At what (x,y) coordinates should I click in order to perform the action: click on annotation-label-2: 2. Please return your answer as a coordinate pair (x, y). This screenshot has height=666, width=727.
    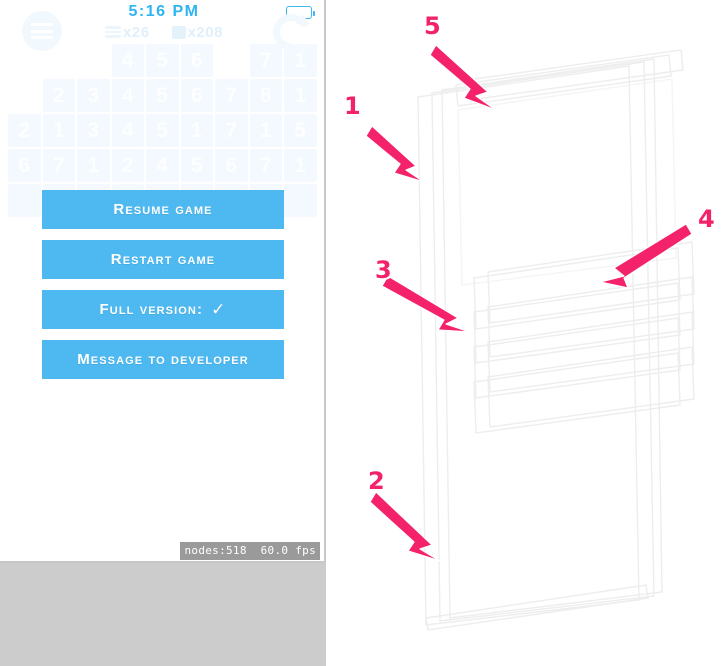
    Looking at the image, I should click on (376, 481).